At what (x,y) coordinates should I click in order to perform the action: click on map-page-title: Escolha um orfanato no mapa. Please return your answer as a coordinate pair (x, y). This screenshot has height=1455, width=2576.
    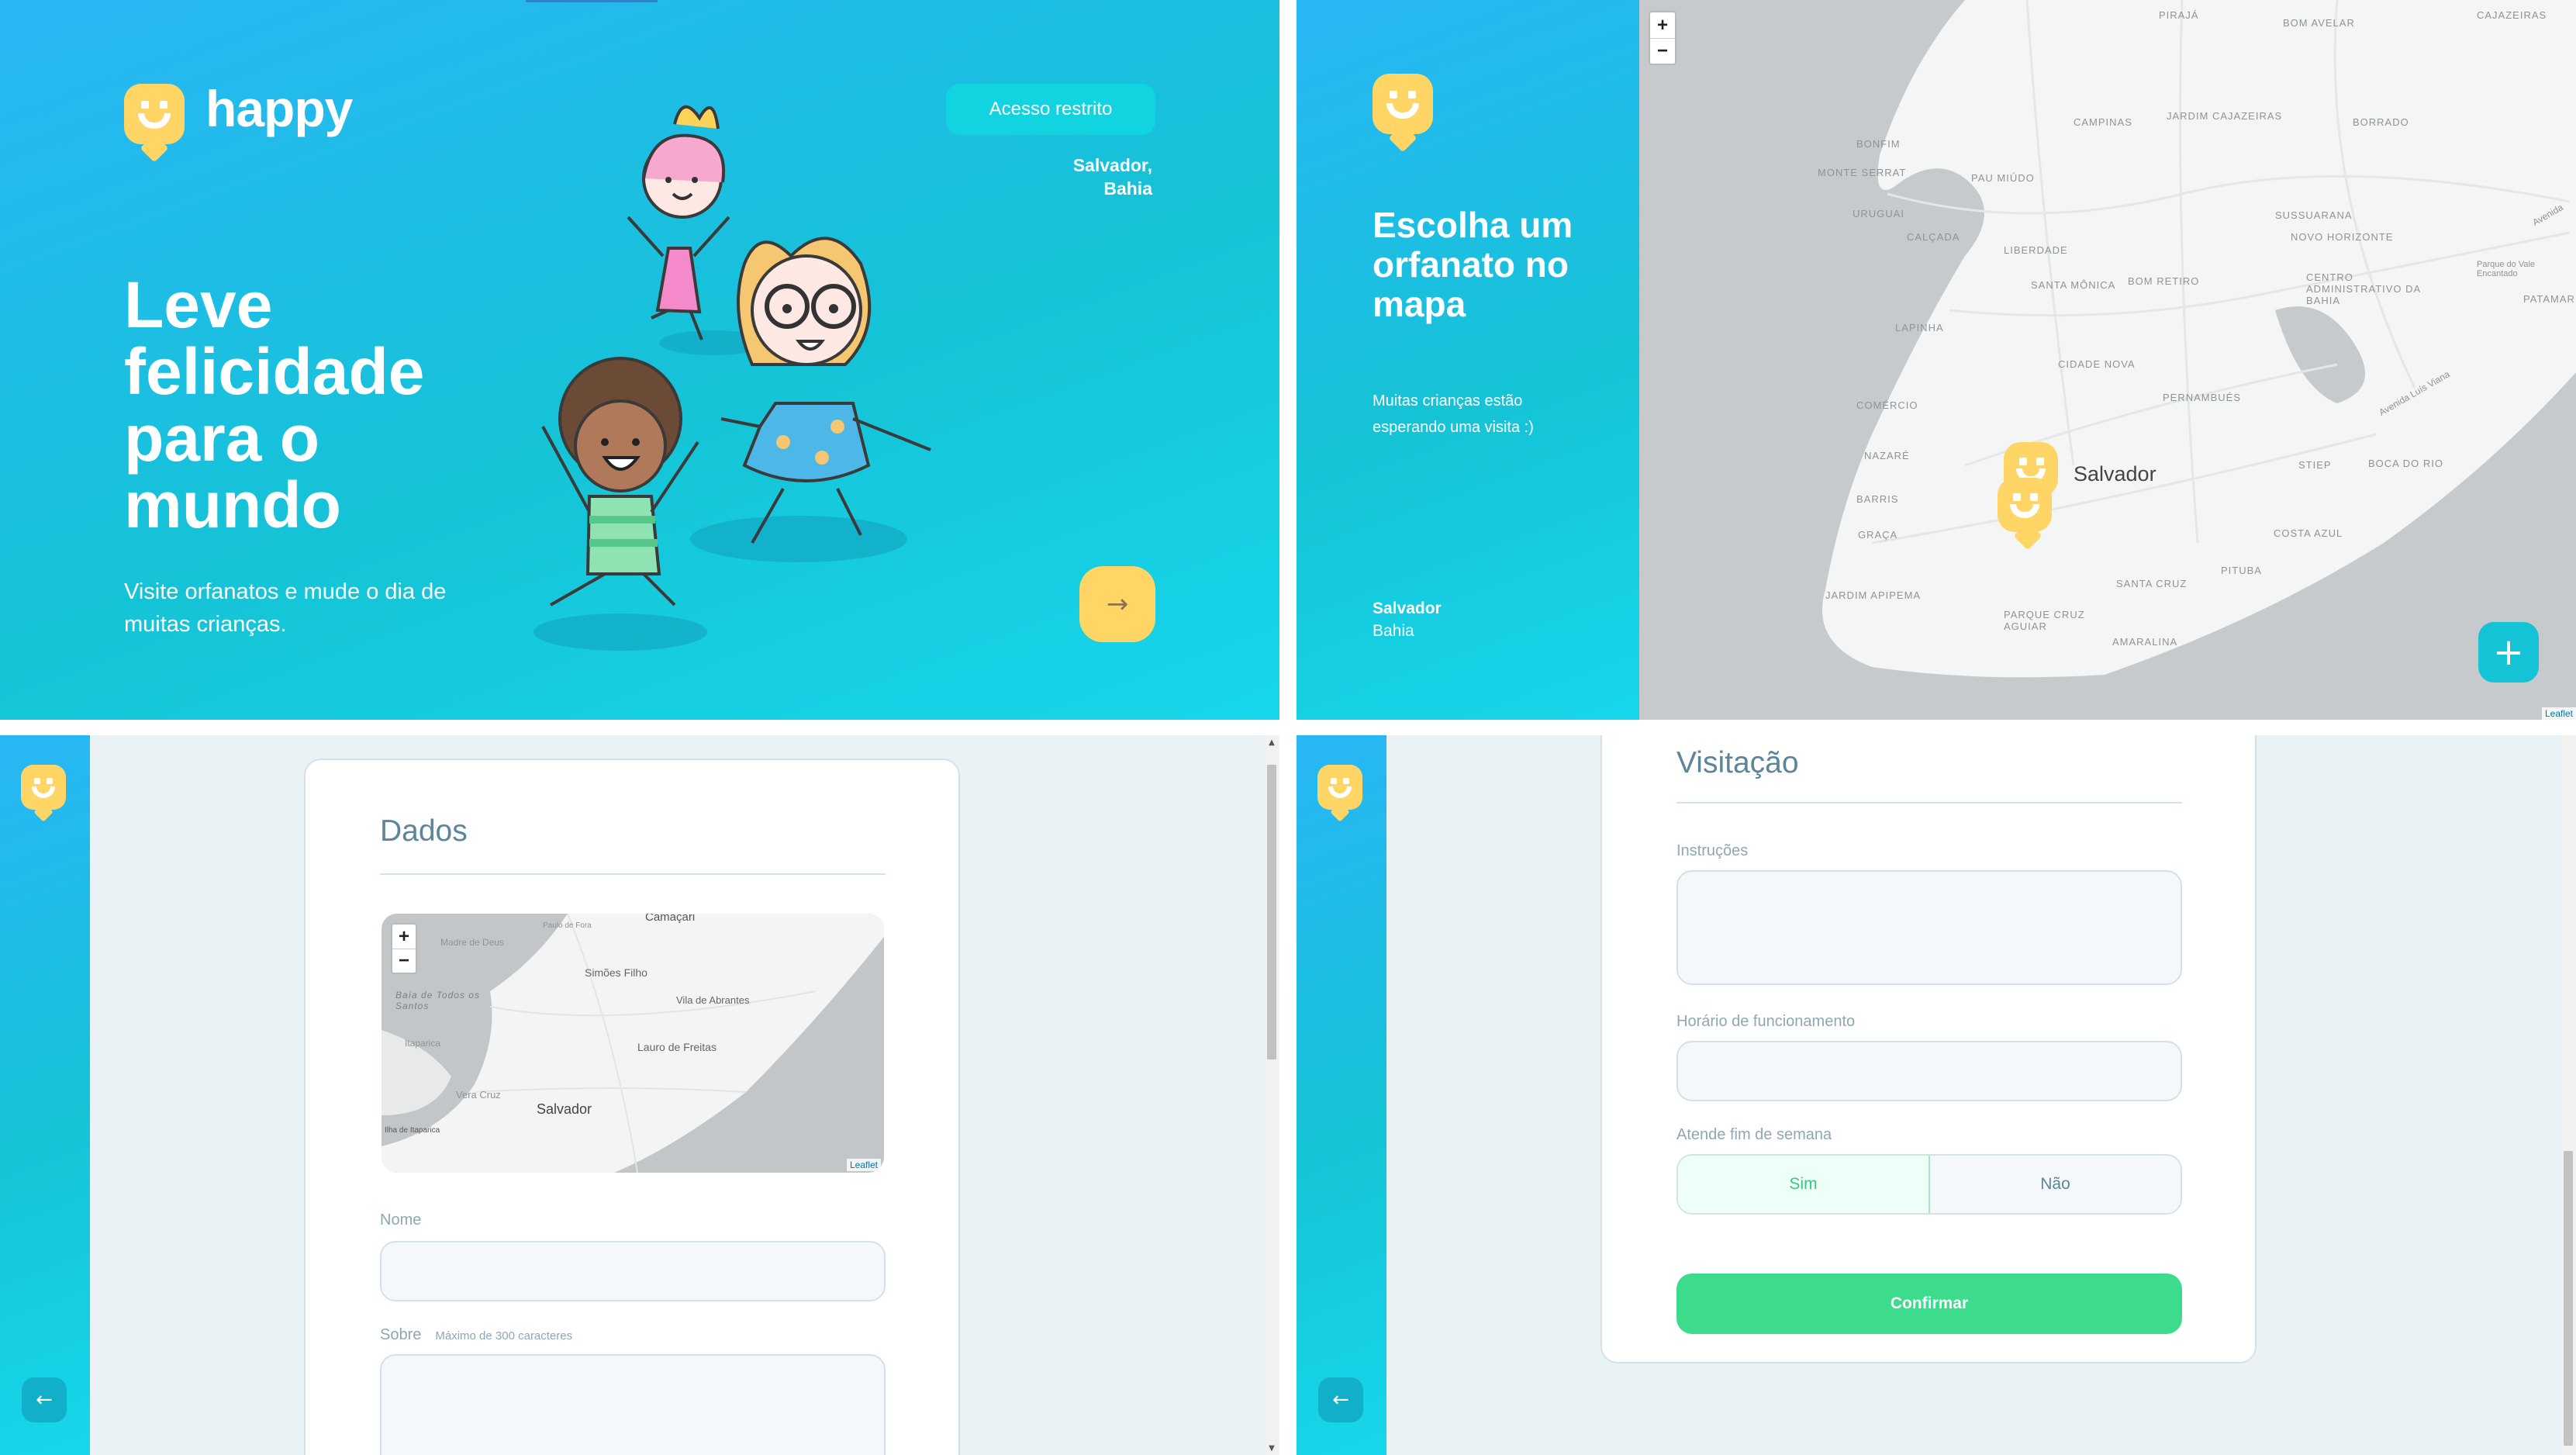
    Looking at the image, I should click on (1473, 264).